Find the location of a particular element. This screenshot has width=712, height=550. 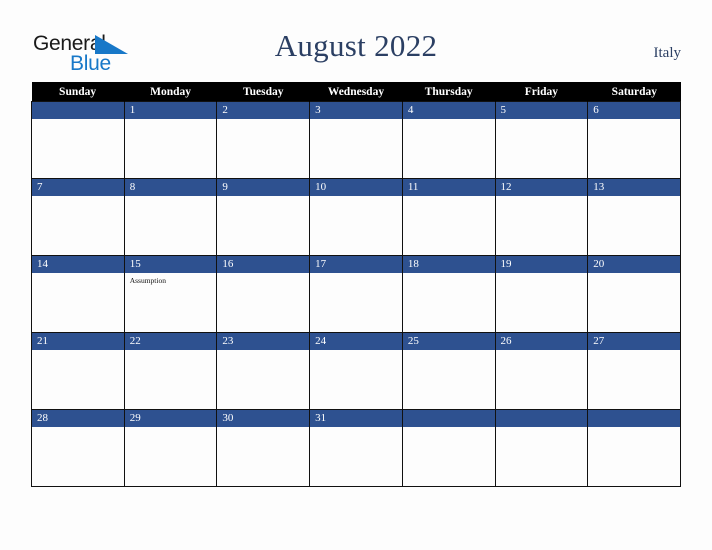

date-number: 29 is located at coordinates (170, 418).